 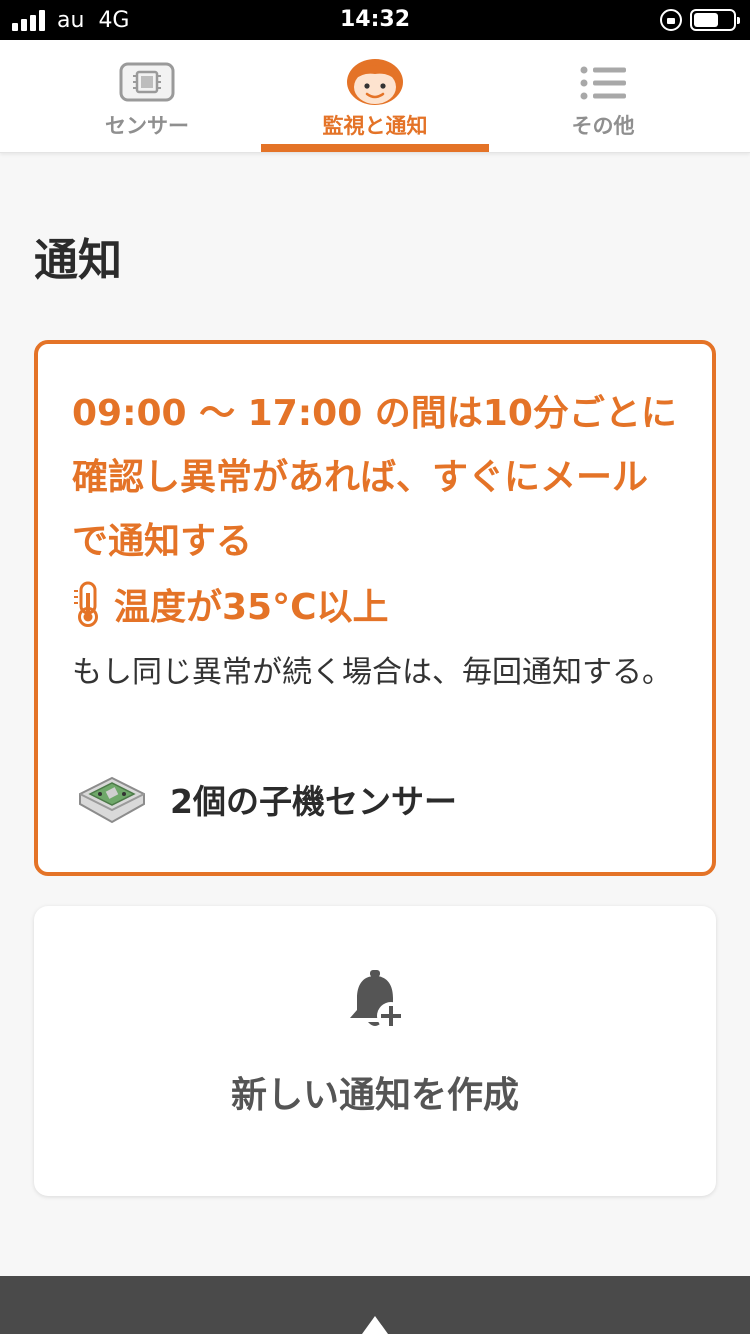 What do you see at coordinates (603, 126) in the screenshot?
I see `tab-other-label: その他` at bounding box center [603, 126].